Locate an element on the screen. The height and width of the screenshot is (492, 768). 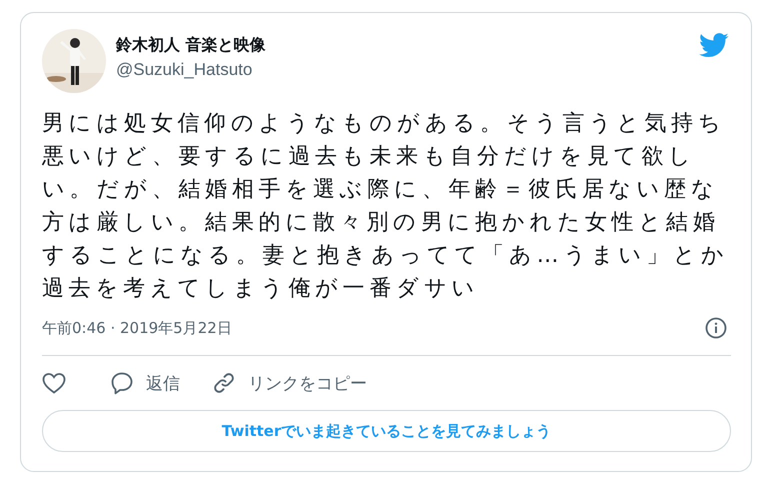
info-icon is located at coordinates (716, 328).